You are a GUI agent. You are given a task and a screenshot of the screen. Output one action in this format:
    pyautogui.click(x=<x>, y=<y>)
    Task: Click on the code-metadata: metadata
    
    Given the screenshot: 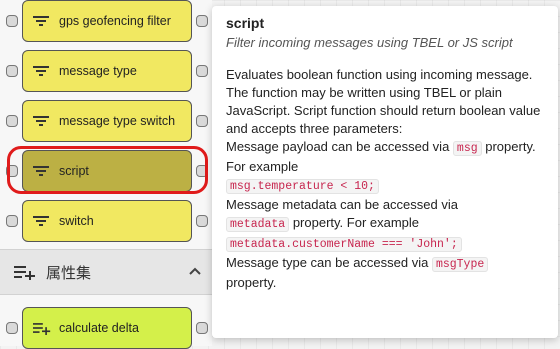 What is the action you would take?
    pyautogui.click(x=258, y=224)
    